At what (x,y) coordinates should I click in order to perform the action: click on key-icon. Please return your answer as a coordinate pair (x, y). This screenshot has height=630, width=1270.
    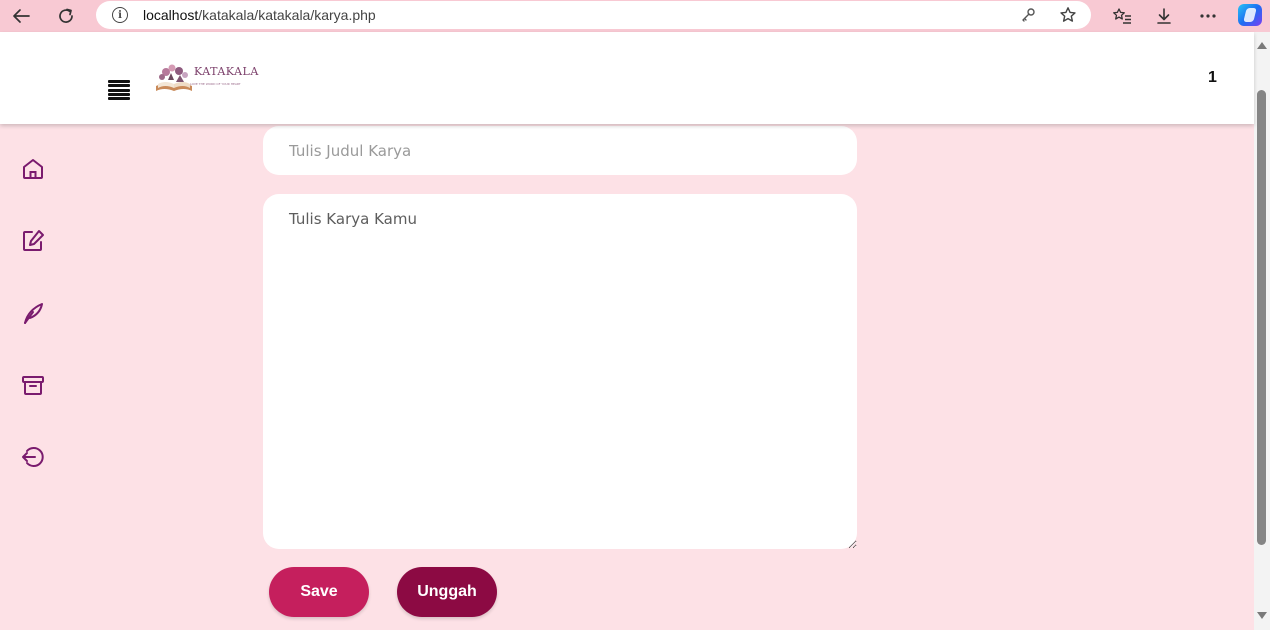
    Looking at the image, I should click on (1028, 15).